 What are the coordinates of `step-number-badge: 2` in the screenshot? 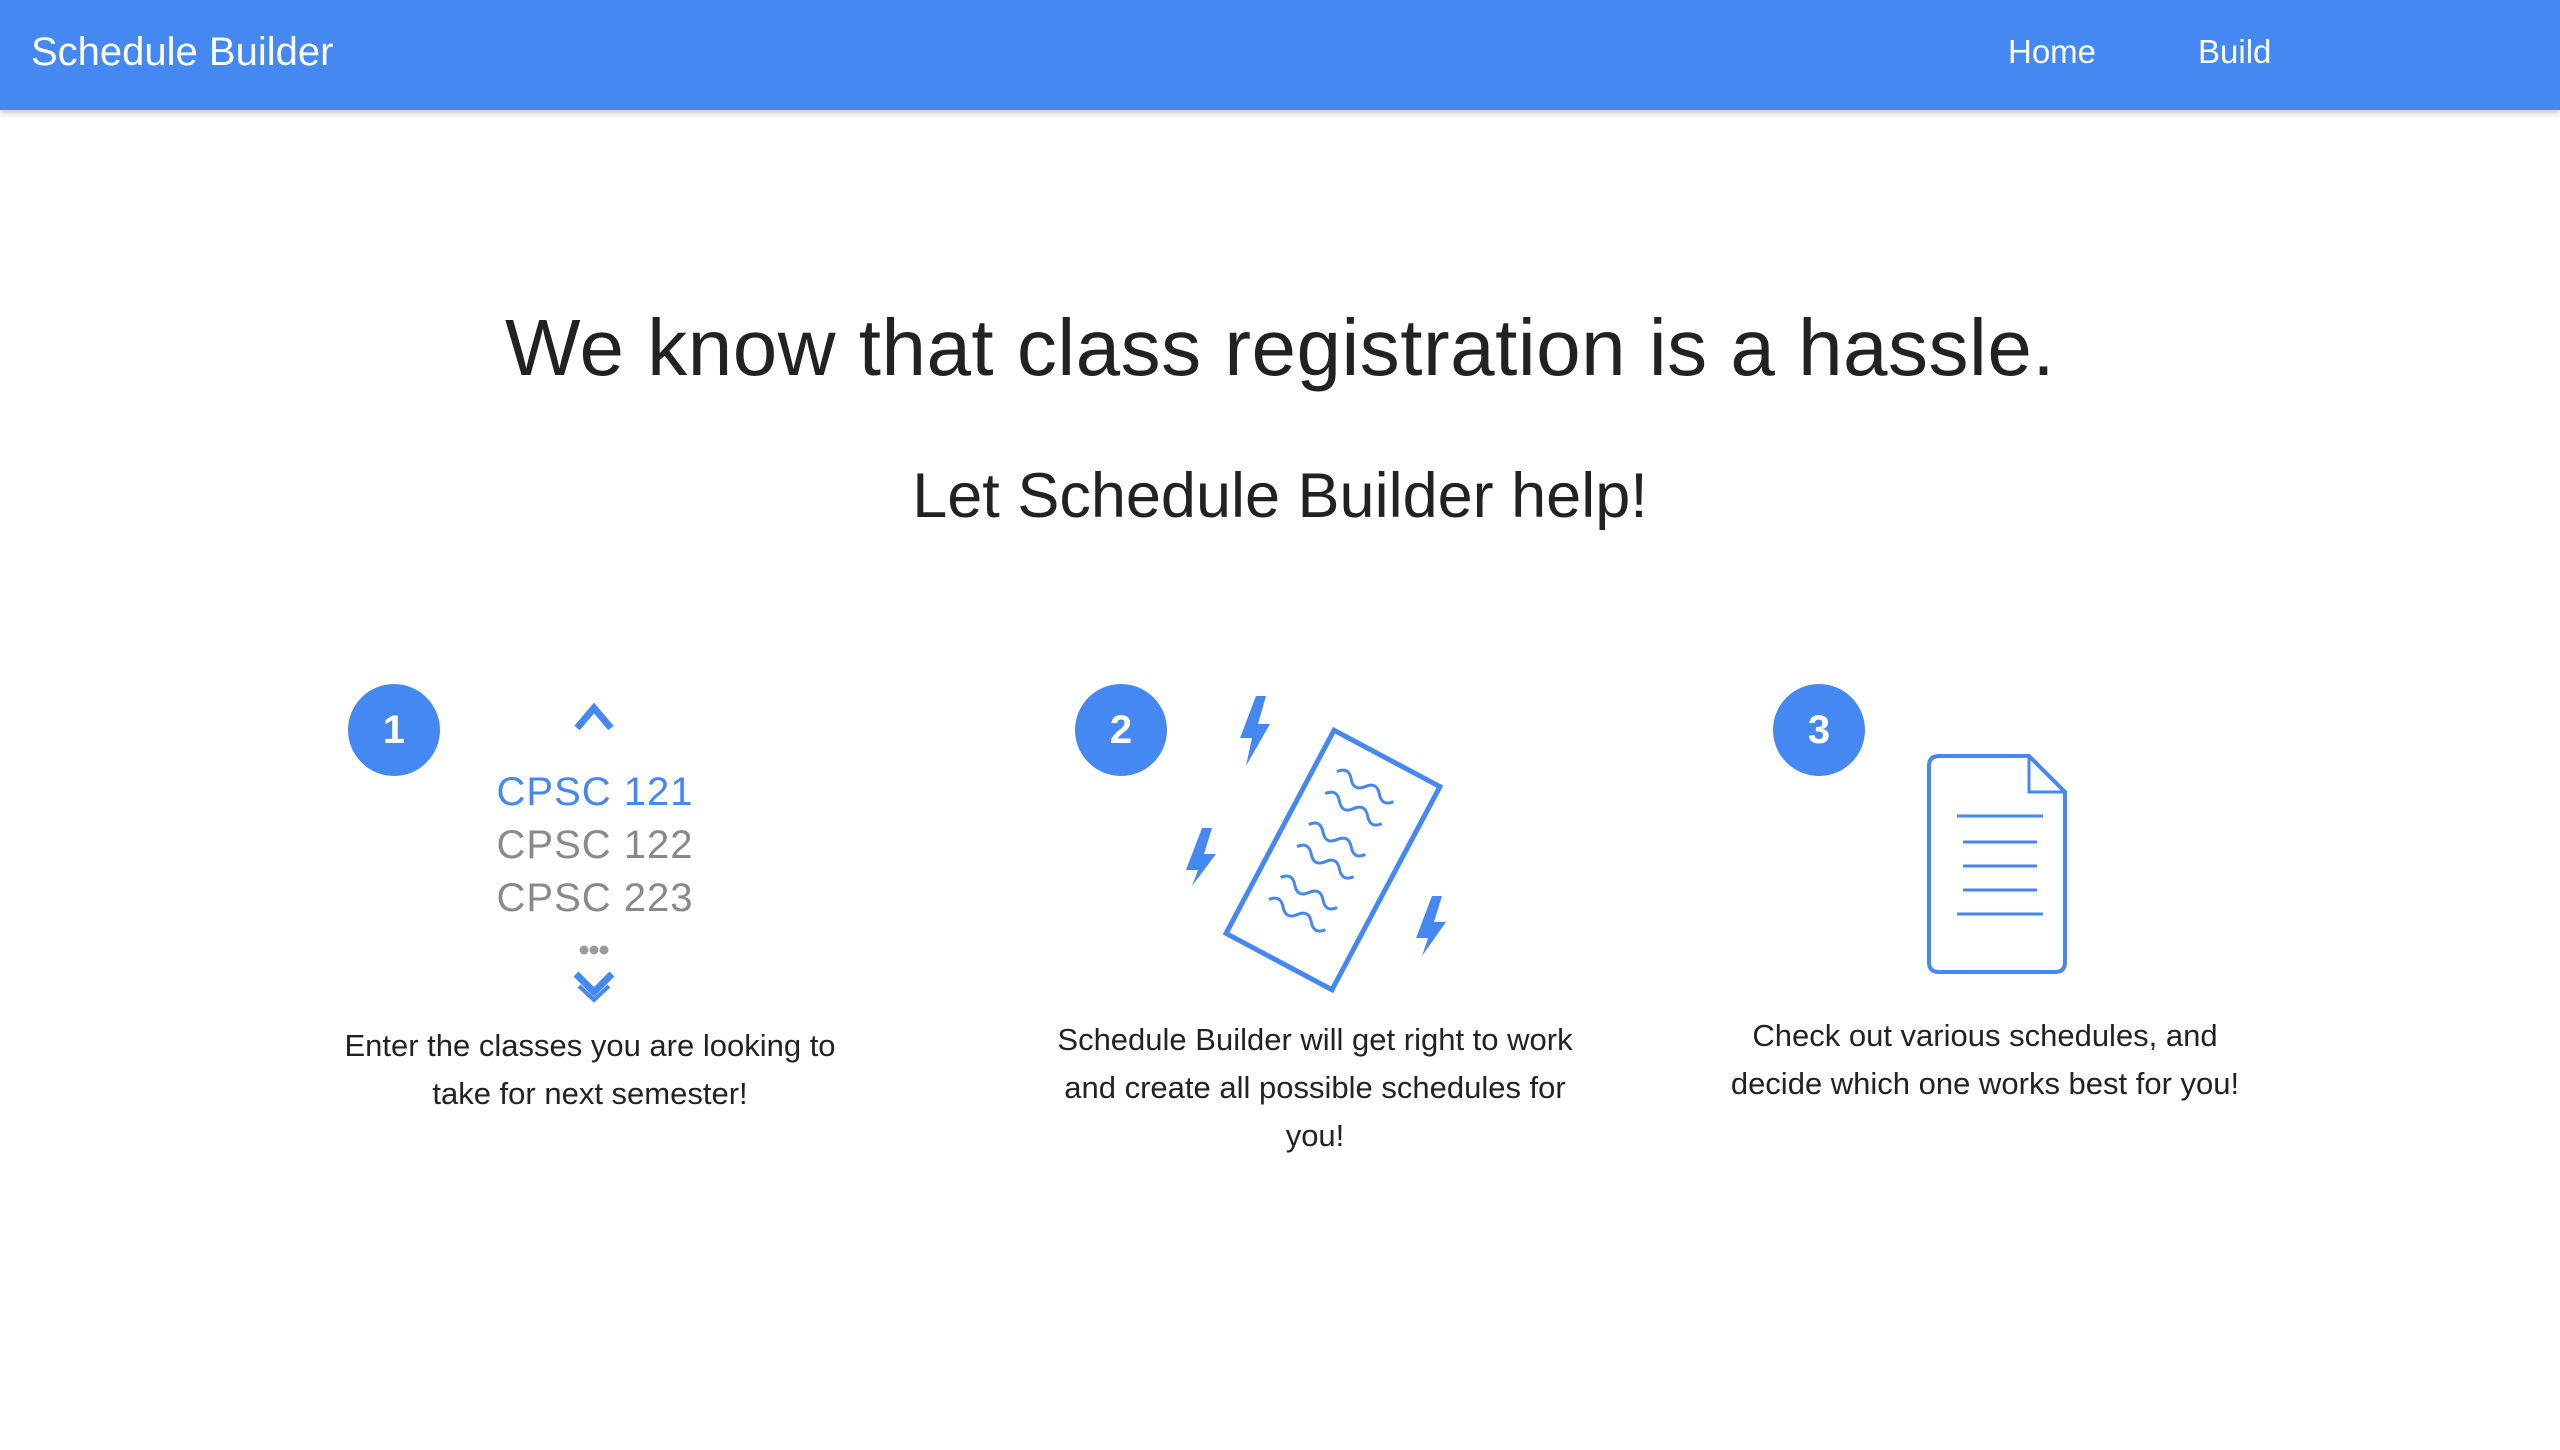 It's located at (1121, 730).